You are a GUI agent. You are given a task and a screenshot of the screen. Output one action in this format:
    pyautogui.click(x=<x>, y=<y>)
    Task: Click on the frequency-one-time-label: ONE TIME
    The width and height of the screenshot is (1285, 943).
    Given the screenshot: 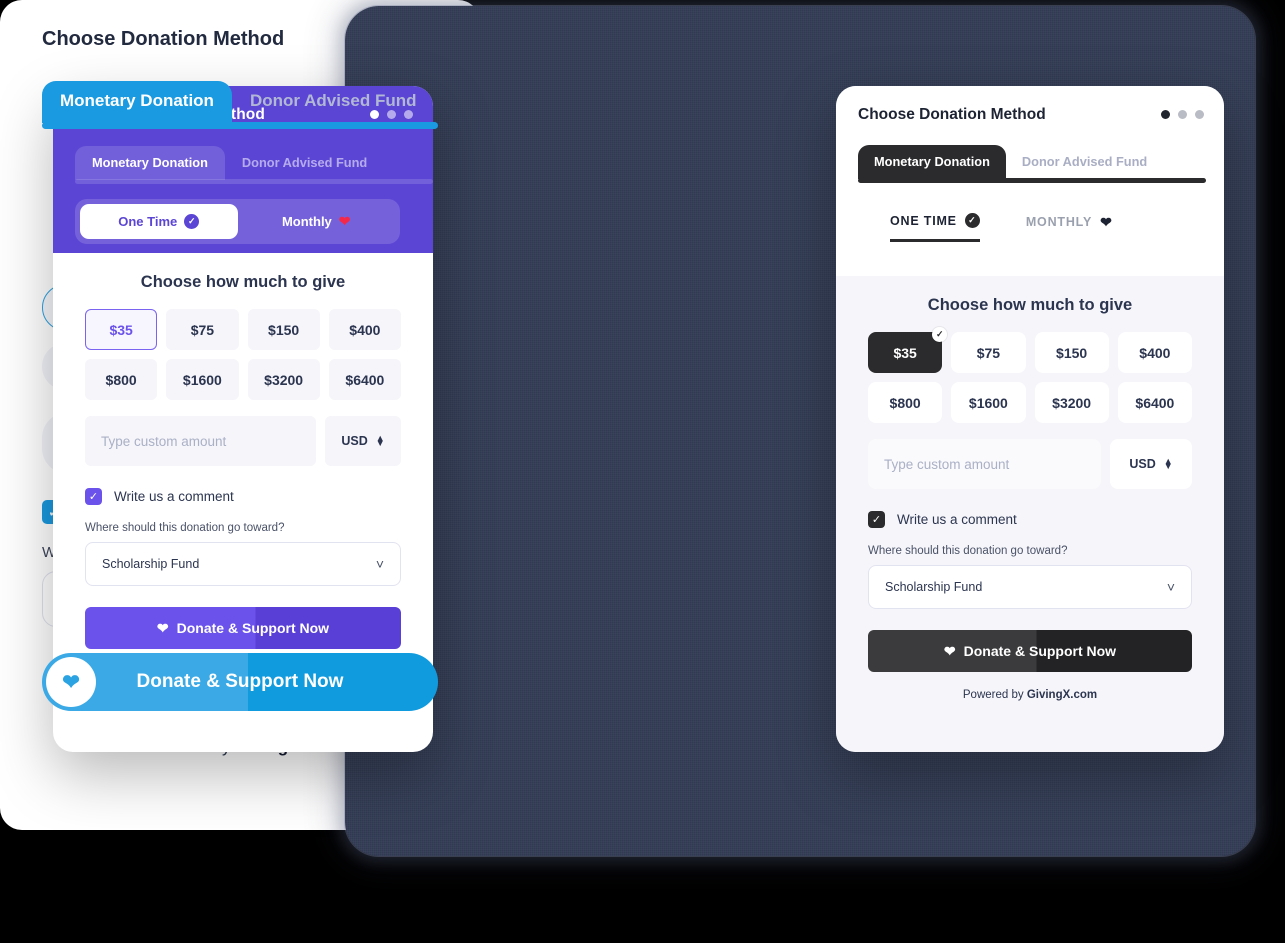 What is the action you would take?
    pyautogui.click(x=923, y=220)
    